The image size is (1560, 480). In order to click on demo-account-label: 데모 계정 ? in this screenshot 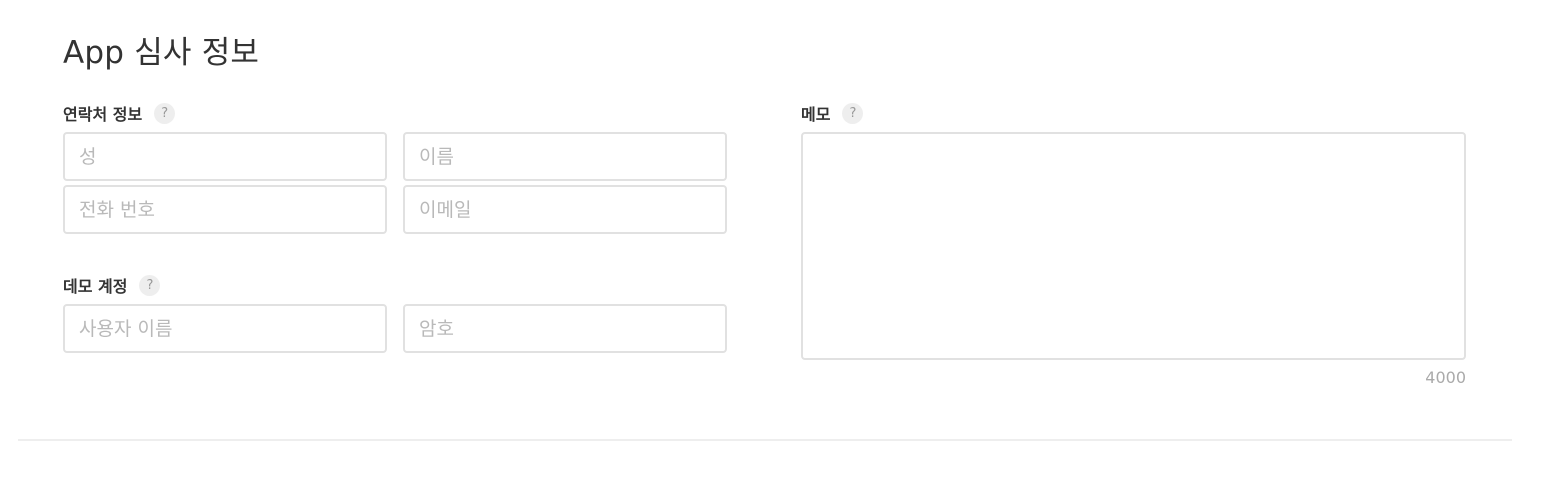, I will do `click(112, 285)`.